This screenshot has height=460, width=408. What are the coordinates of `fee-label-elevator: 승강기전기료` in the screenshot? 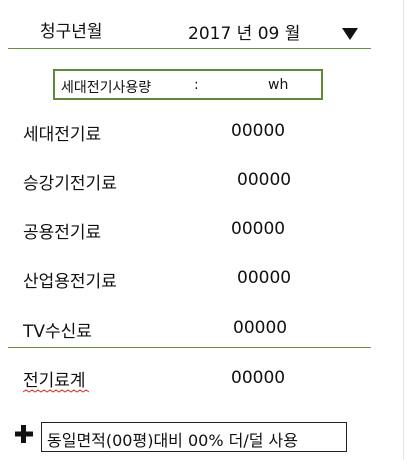 It's located at (70, 184).